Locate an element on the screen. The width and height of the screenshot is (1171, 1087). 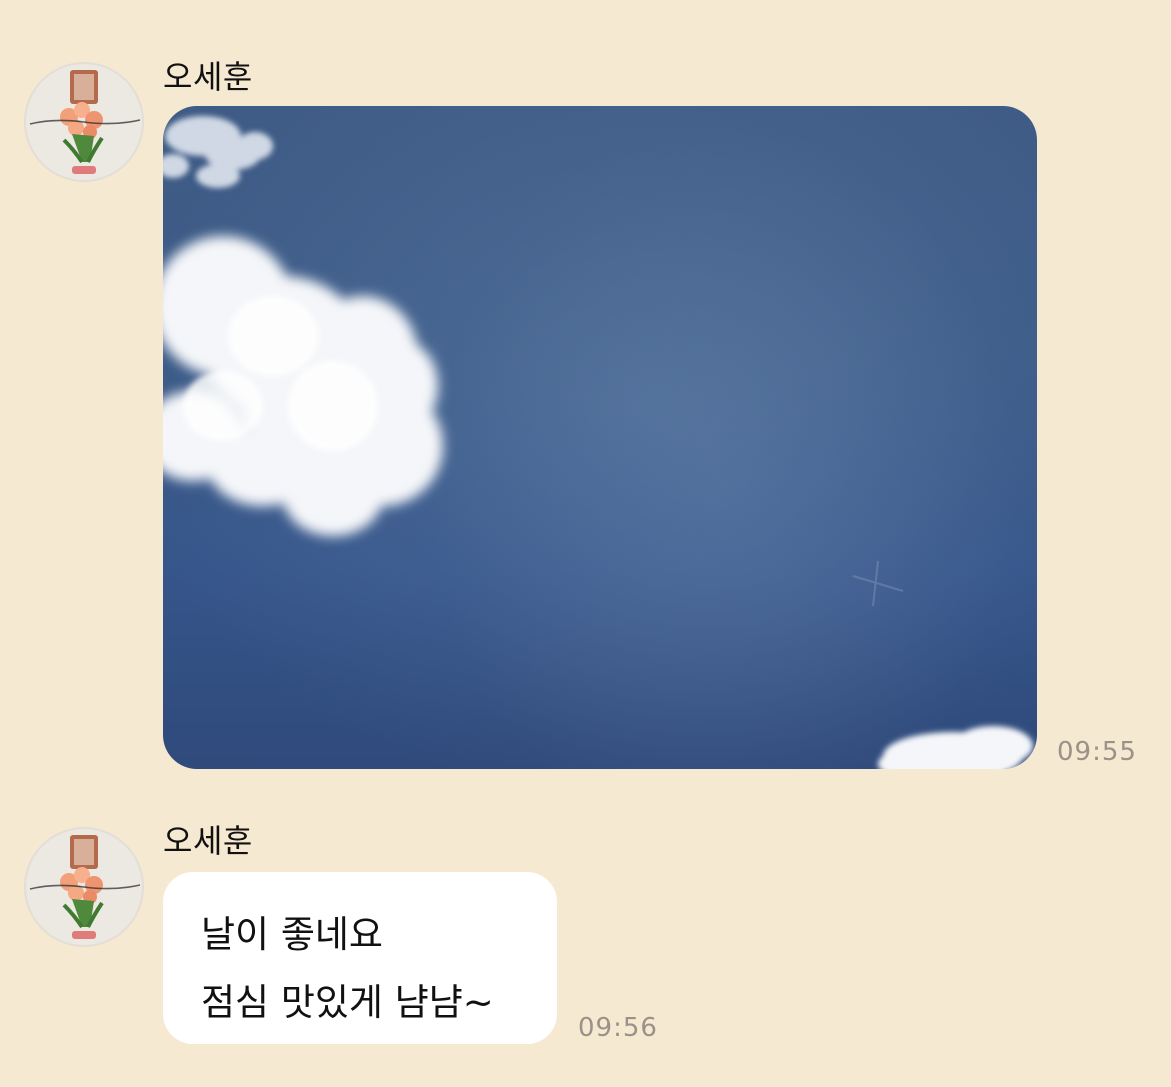
message-bubble: 날이 좋네요 점심 맛있게 냠냠~ is located at coordinates (360, 958).